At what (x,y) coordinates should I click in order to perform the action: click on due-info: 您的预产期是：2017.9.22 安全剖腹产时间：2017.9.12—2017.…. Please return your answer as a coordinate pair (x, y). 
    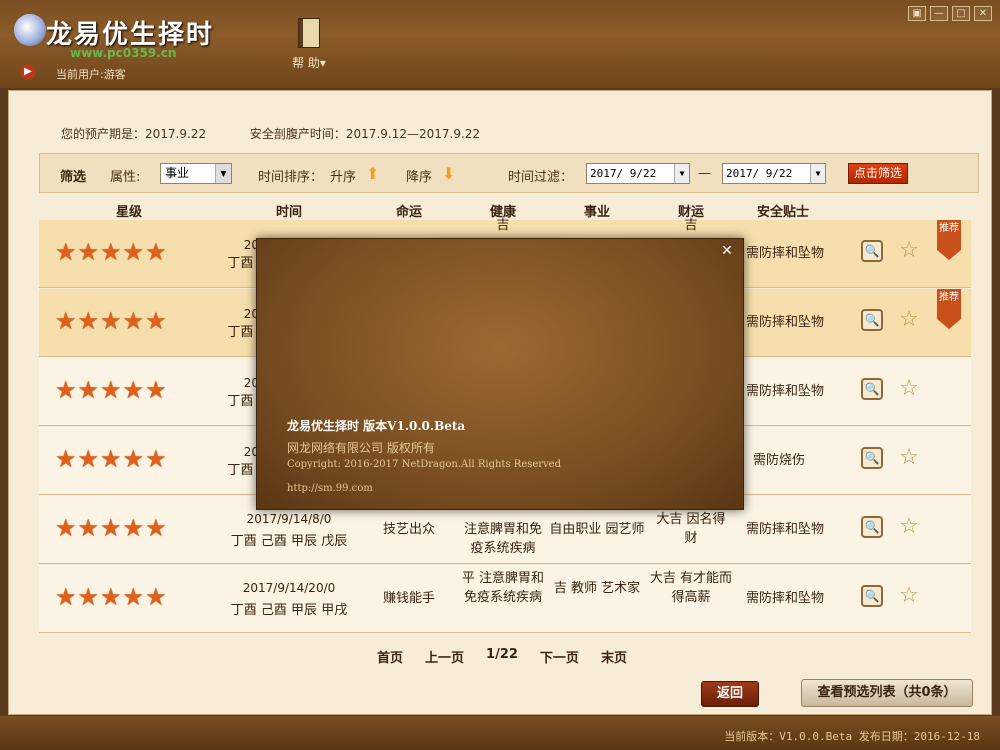
    Looking at the image, I should click on (290, 133).